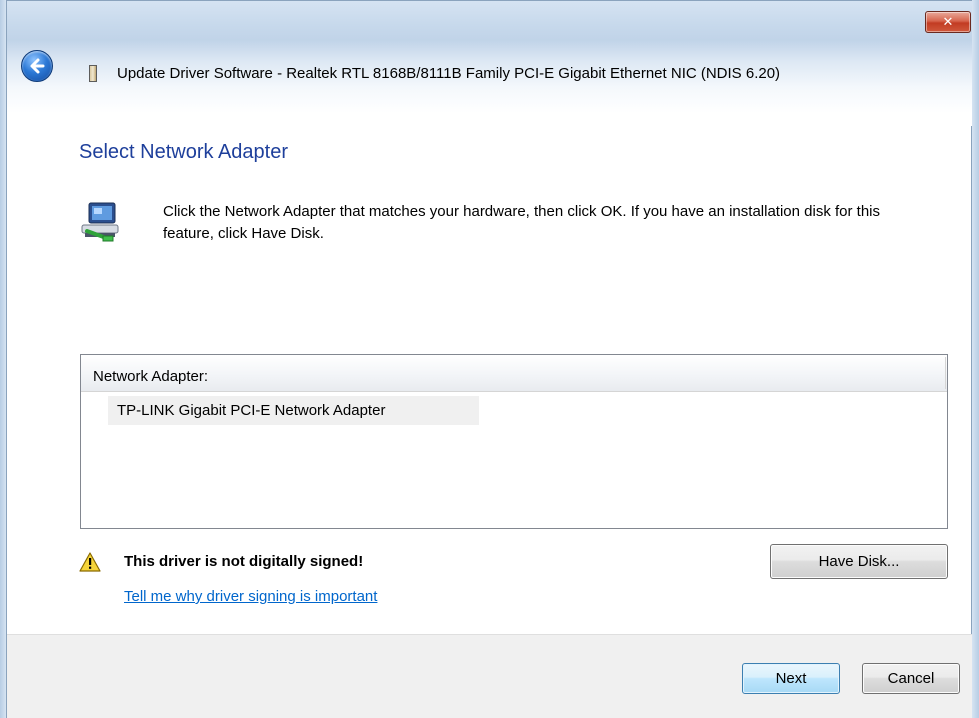 Image resolution: width=979 pixels, height=718 pixels. I want to click on next-button: Next, so click(791, 678).